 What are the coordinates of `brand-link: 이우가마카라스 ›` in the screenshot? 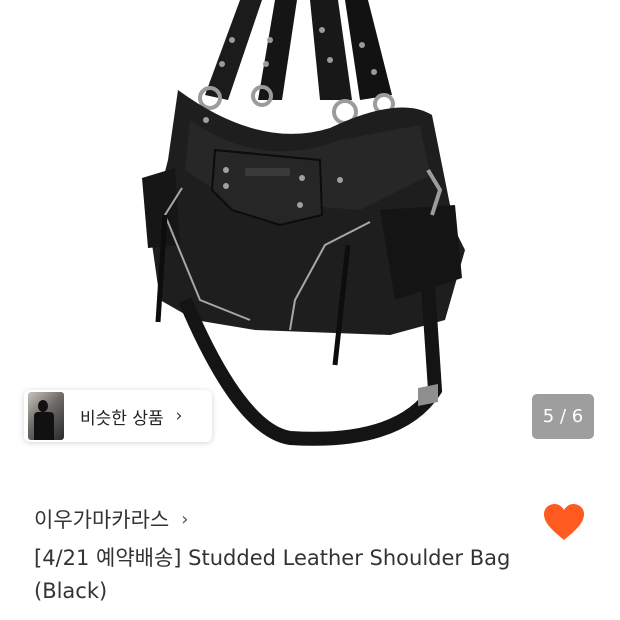 It's located at (111, 519).